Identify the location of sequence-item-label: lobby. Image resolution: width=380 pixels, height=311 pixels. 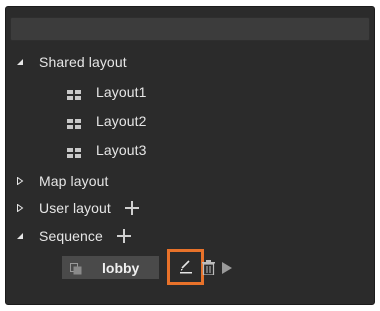
(121, 267).